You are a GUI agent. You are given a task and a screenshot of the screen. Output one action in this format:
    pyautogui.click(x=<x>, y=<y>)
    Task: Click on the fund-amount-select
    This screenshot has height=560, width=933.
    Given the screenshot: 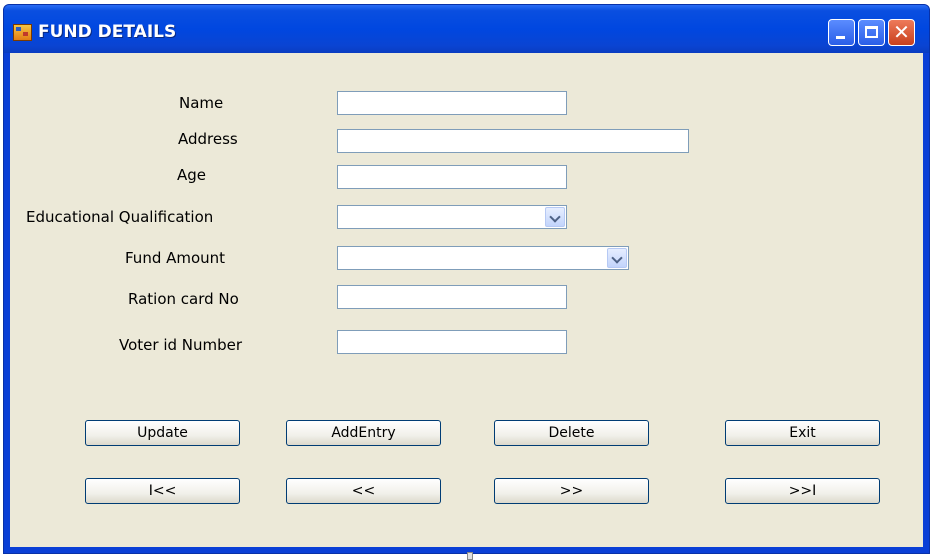 What is the action you would take?
    pyautogui.click(x=483, y=258)
    